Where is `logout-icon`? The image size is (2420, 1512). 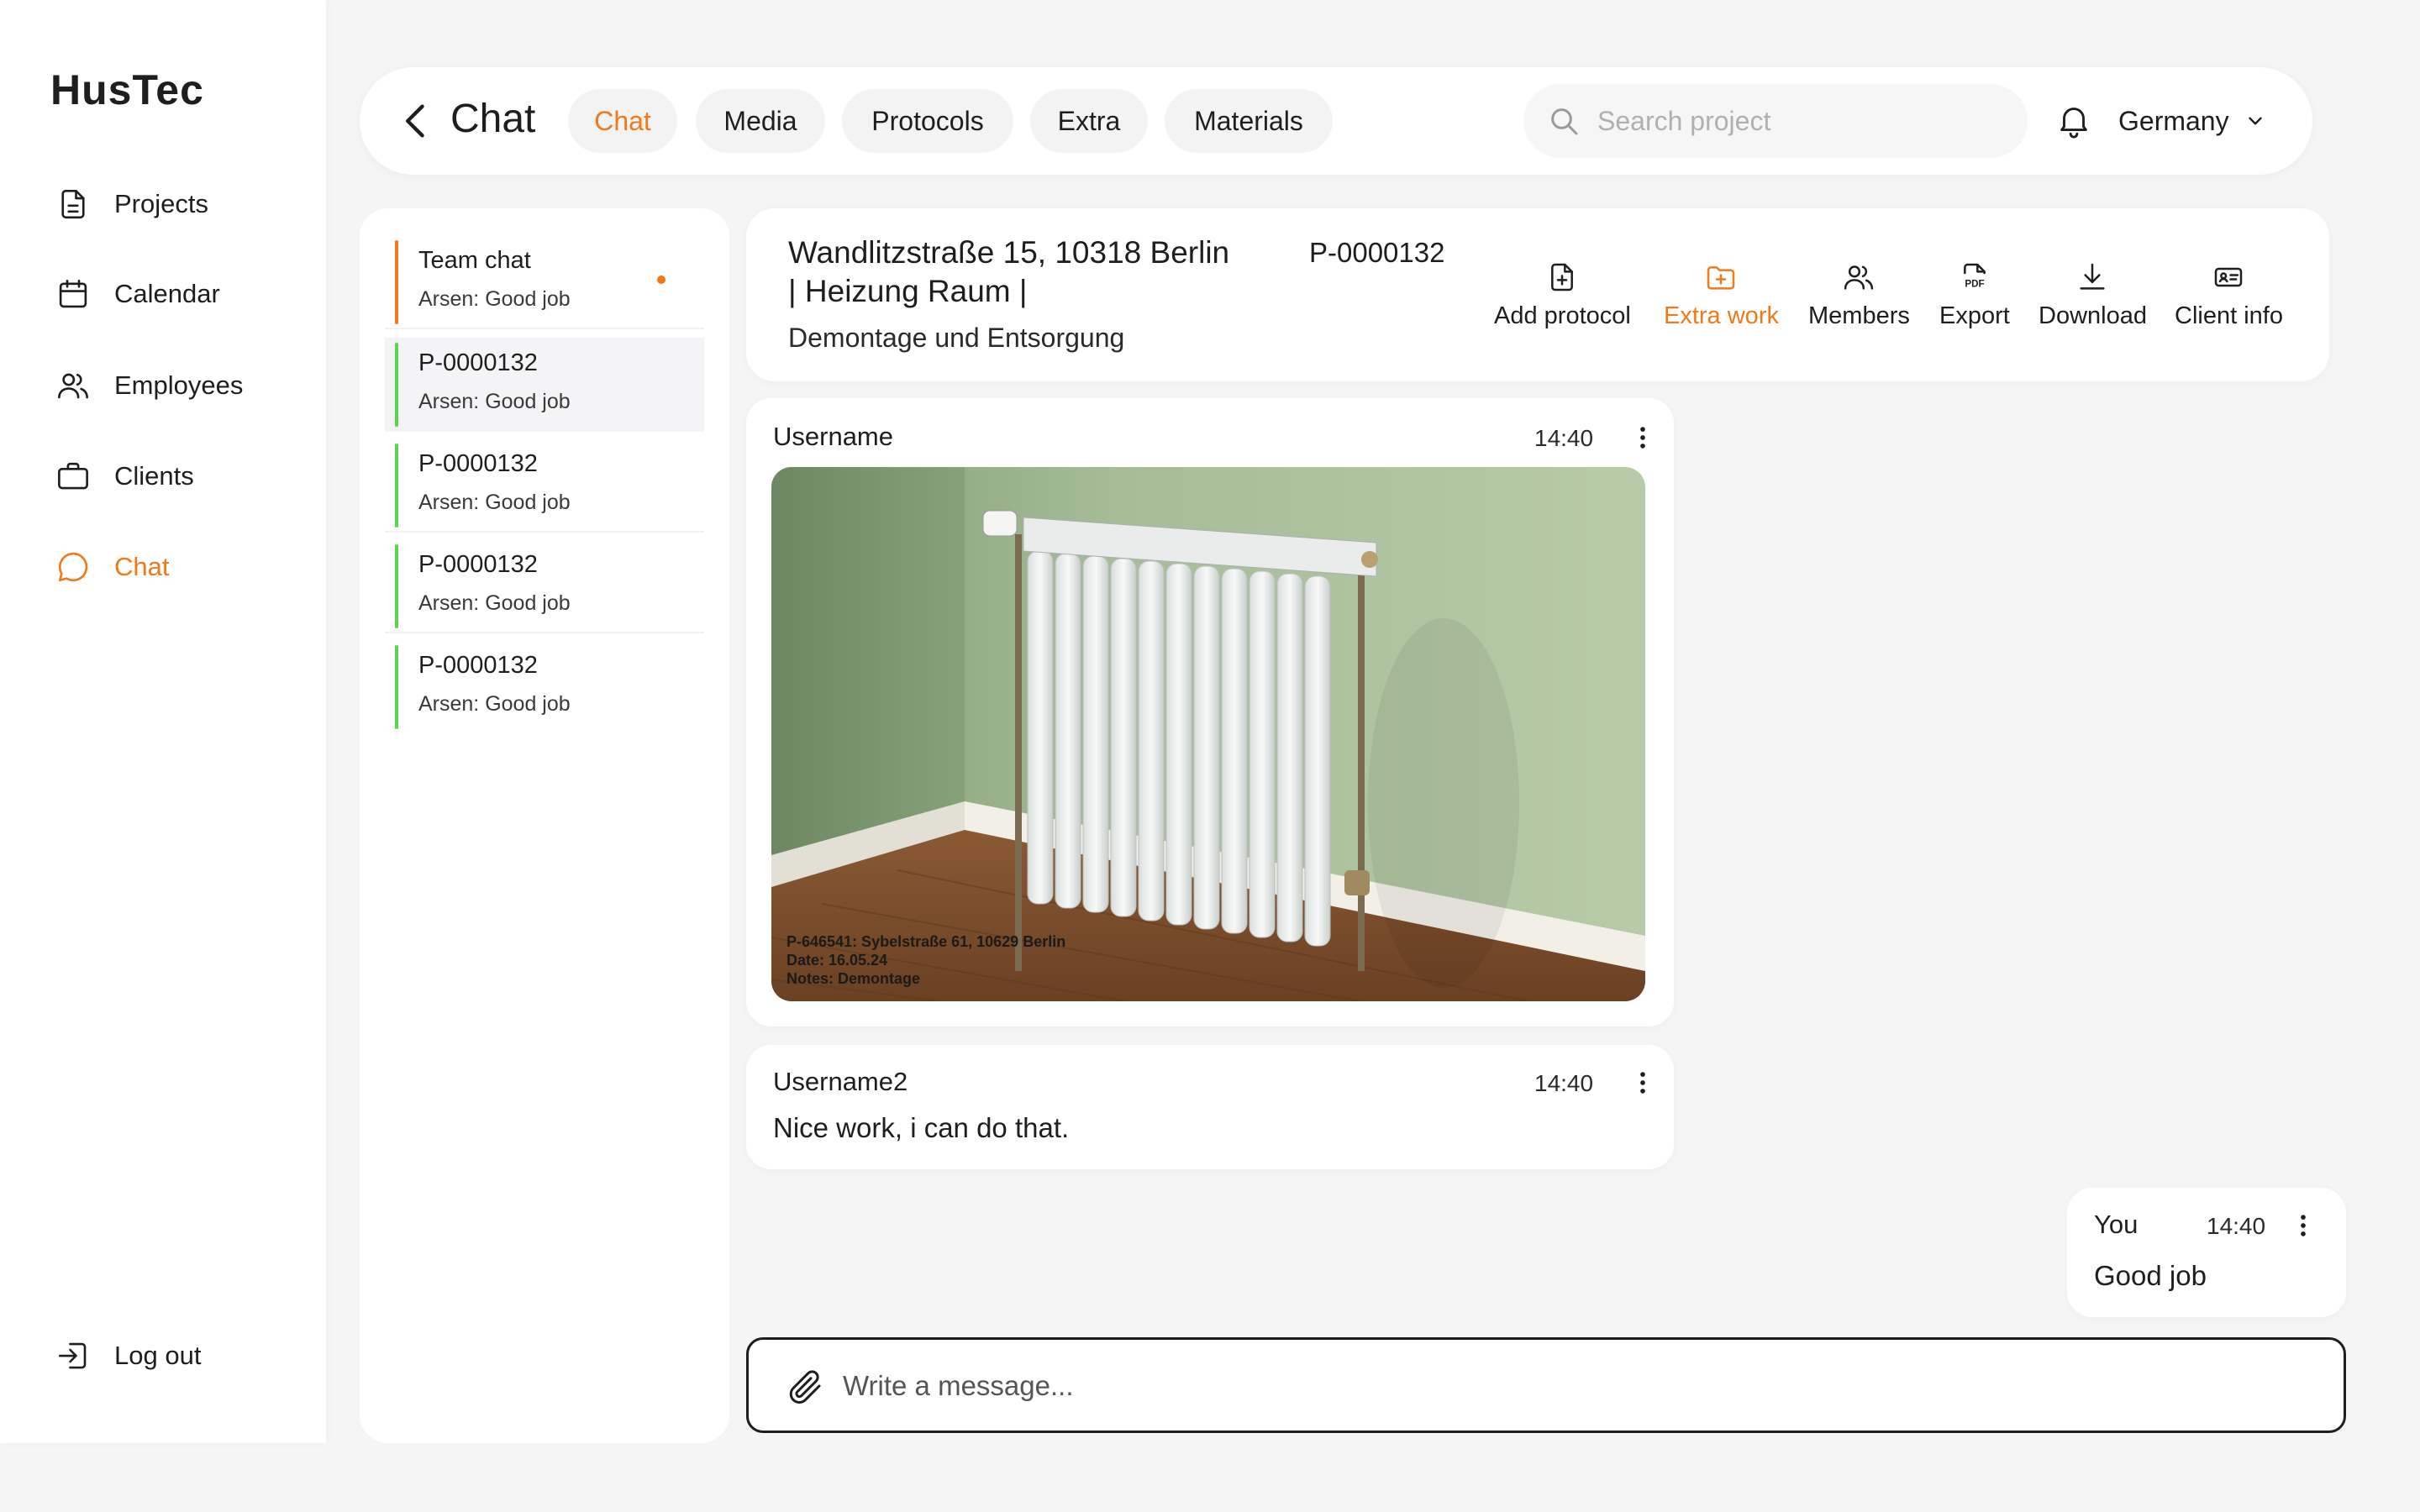
logout-icon is located at coordinates (73, 1355).